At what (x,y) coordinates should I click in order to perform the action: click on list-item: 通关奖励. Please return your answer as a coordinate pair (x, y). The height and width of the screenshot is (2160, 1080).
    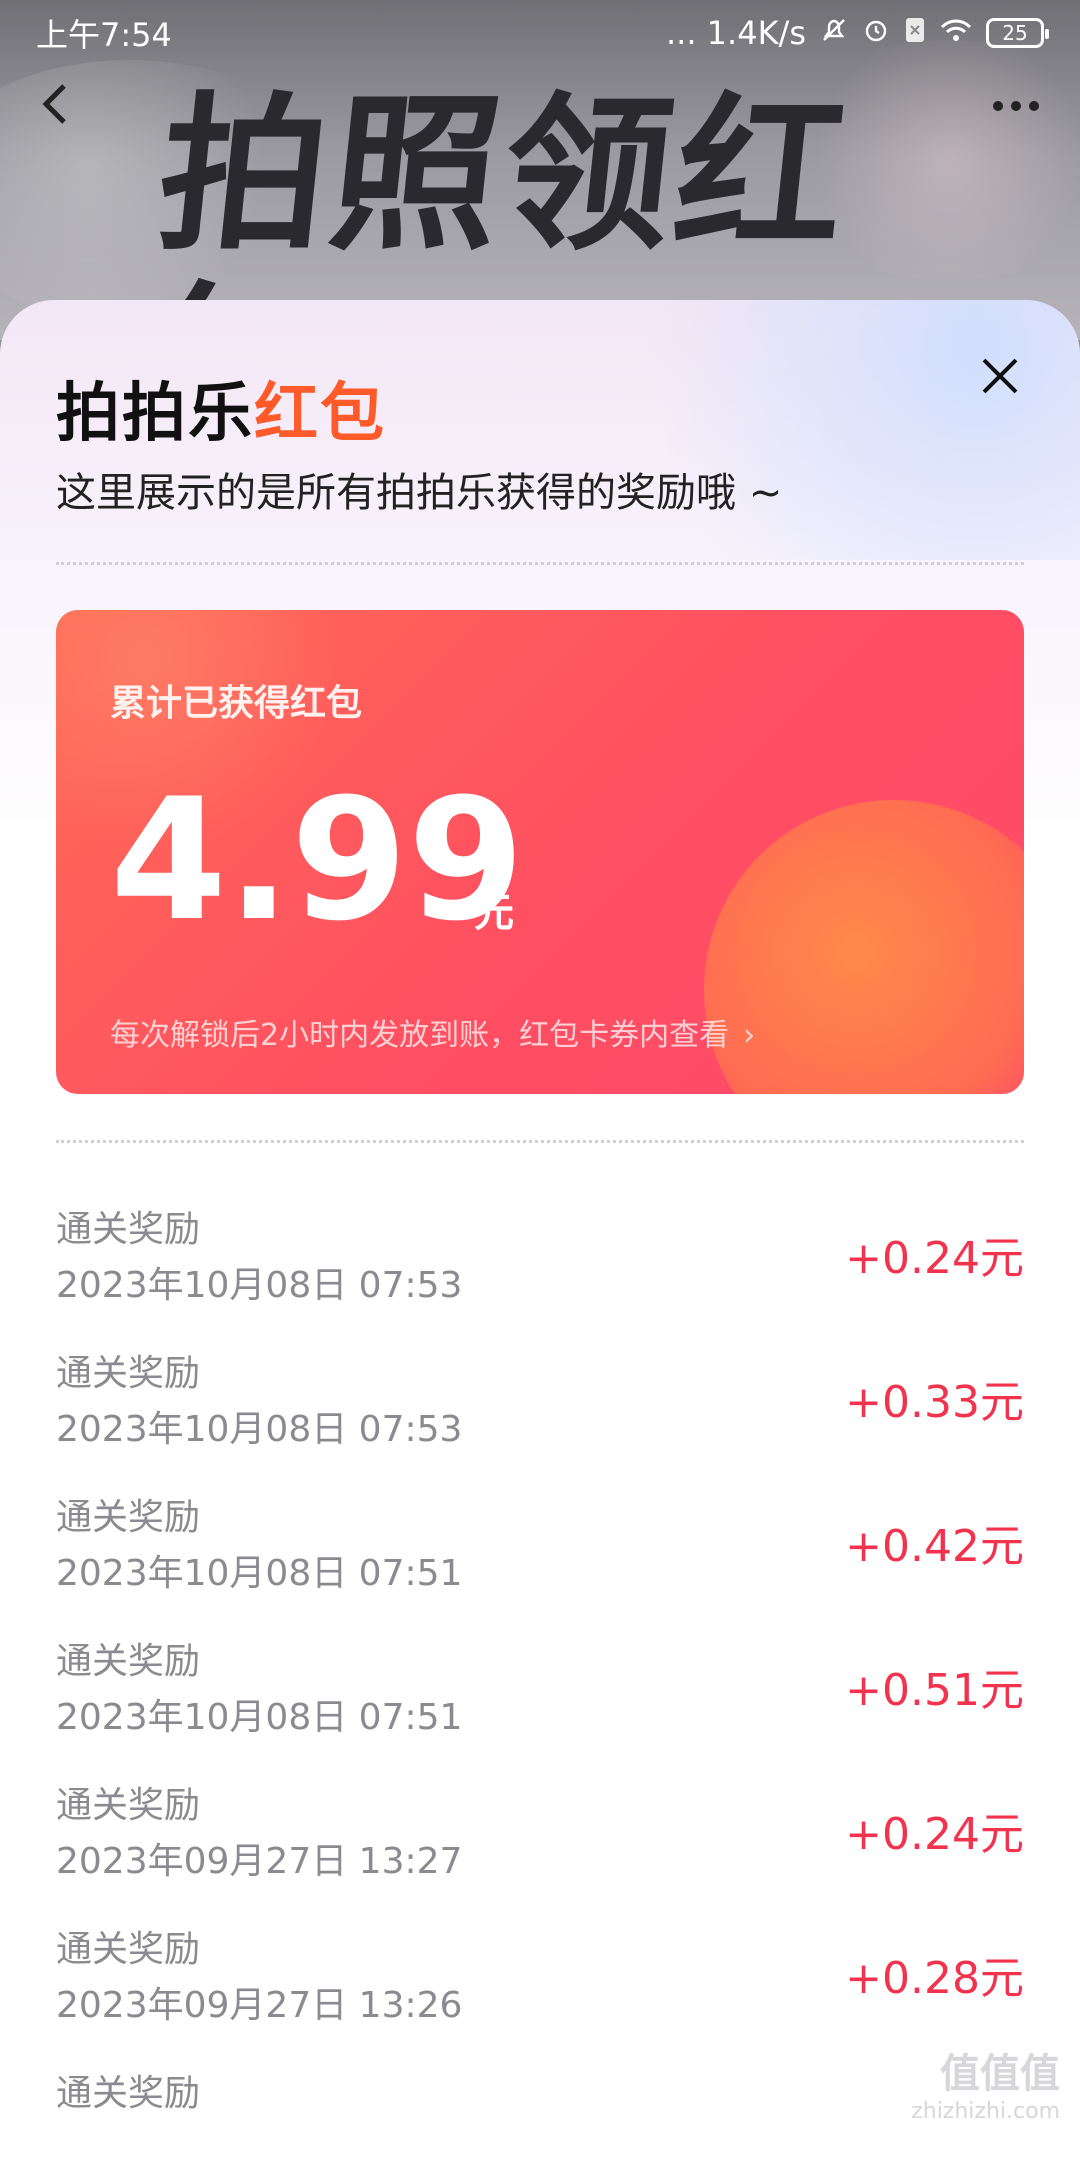
    Looking at the image, I should click on (540, 2112).